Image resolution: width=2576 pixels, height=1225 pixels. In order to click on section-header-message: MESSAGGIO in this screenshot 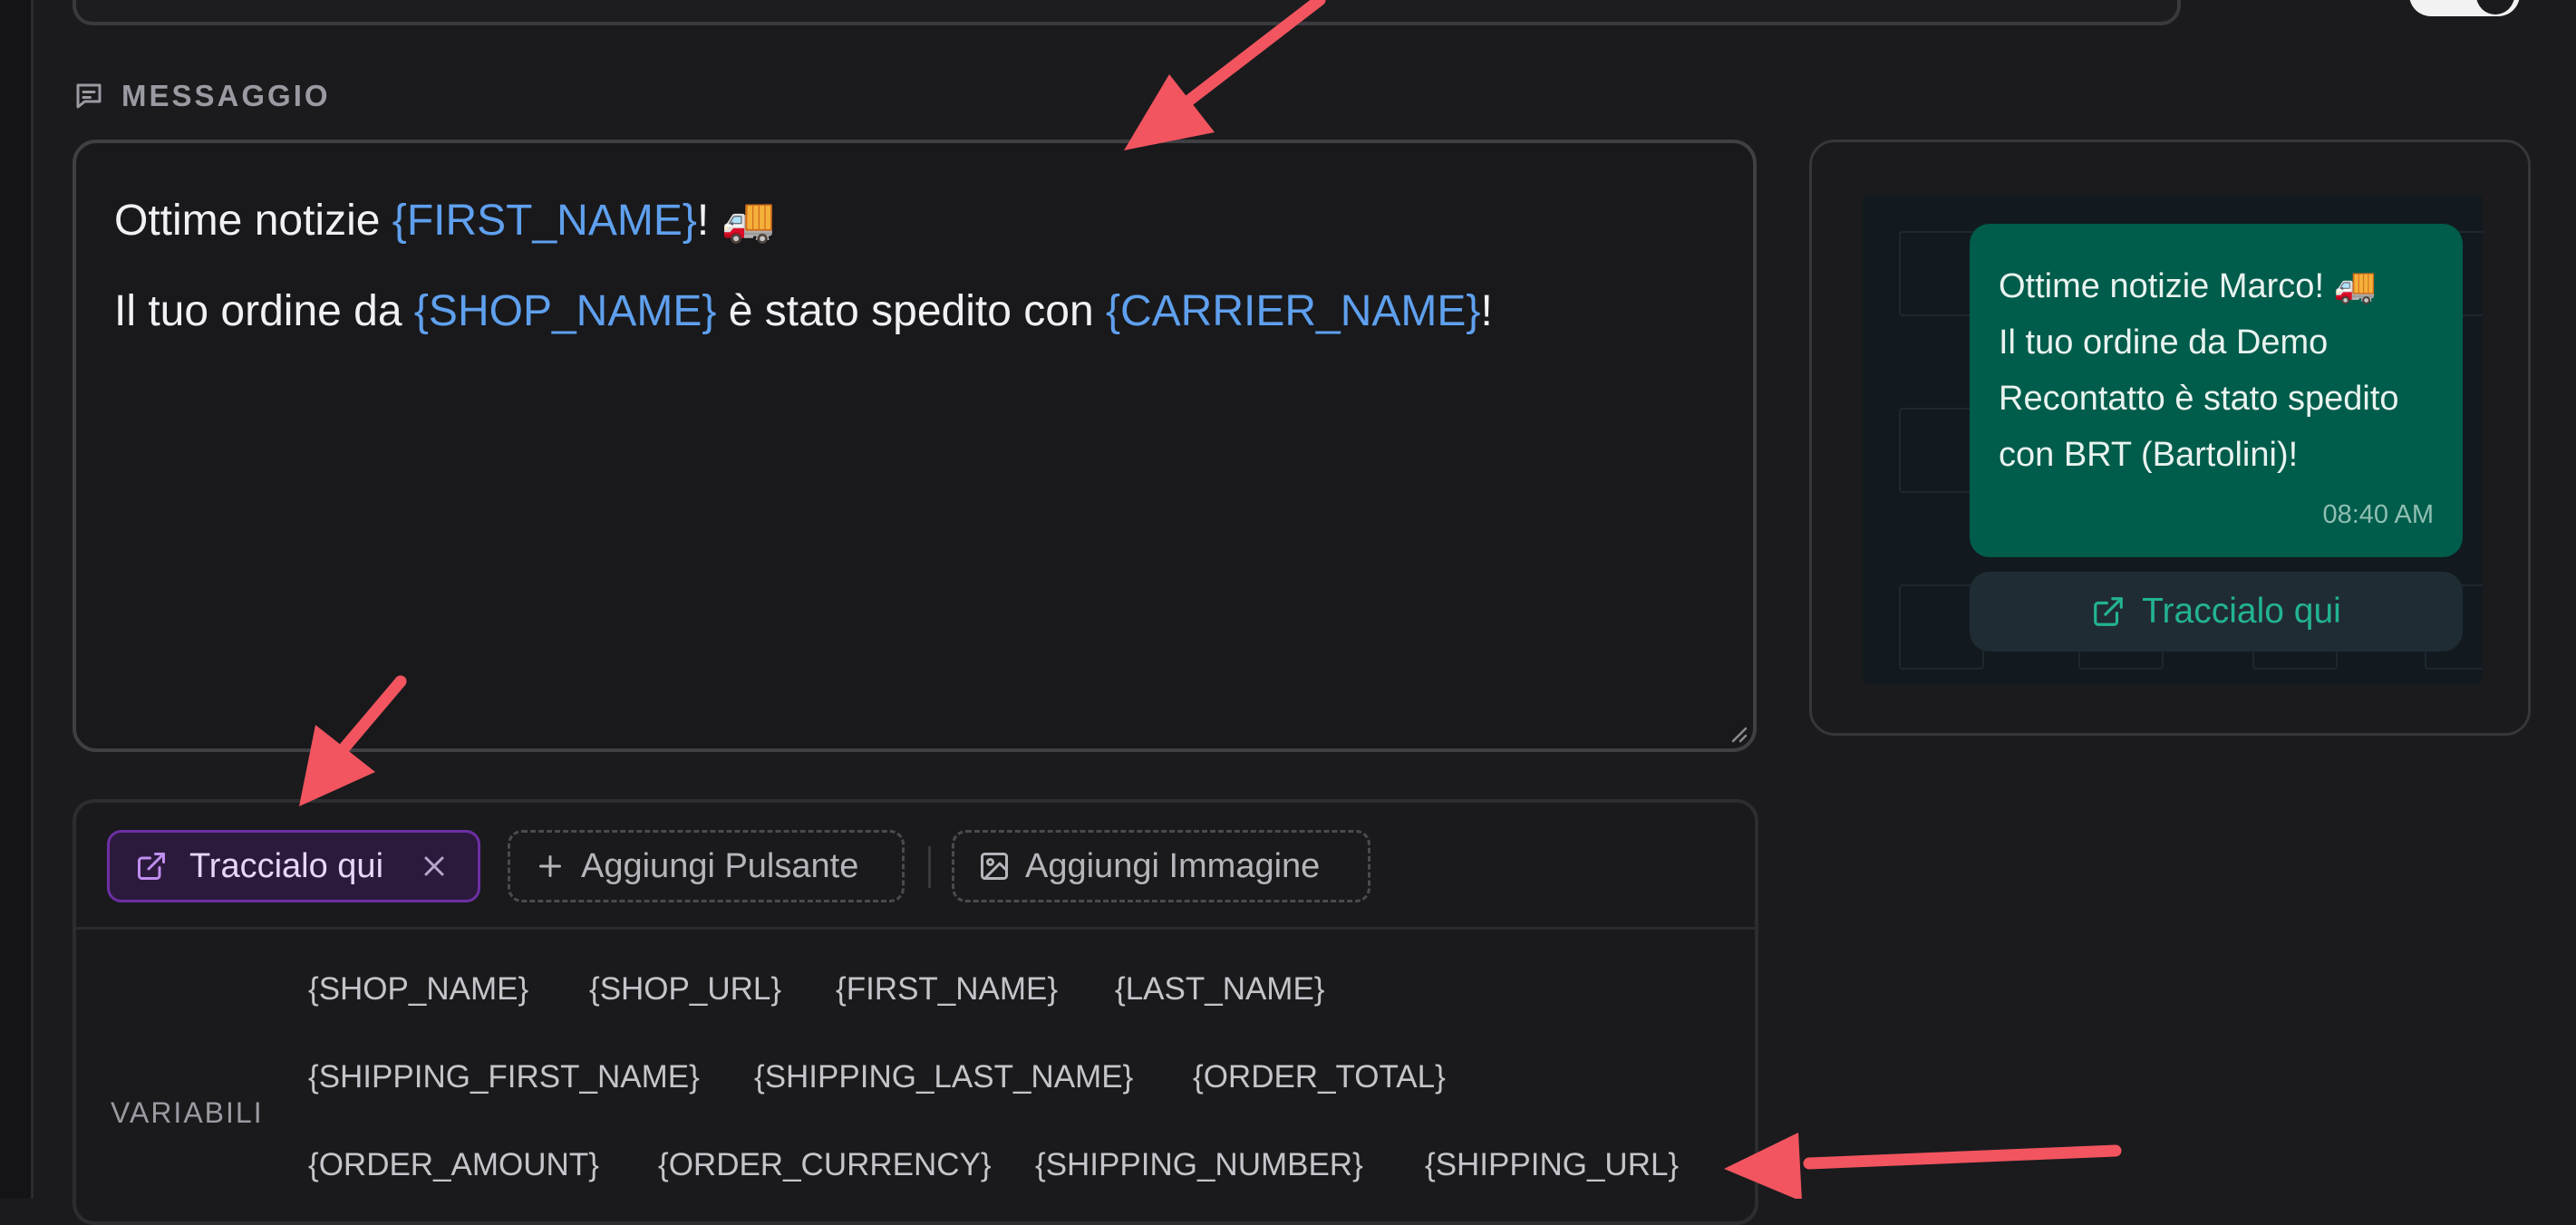, I will do `click(202, 96)`.